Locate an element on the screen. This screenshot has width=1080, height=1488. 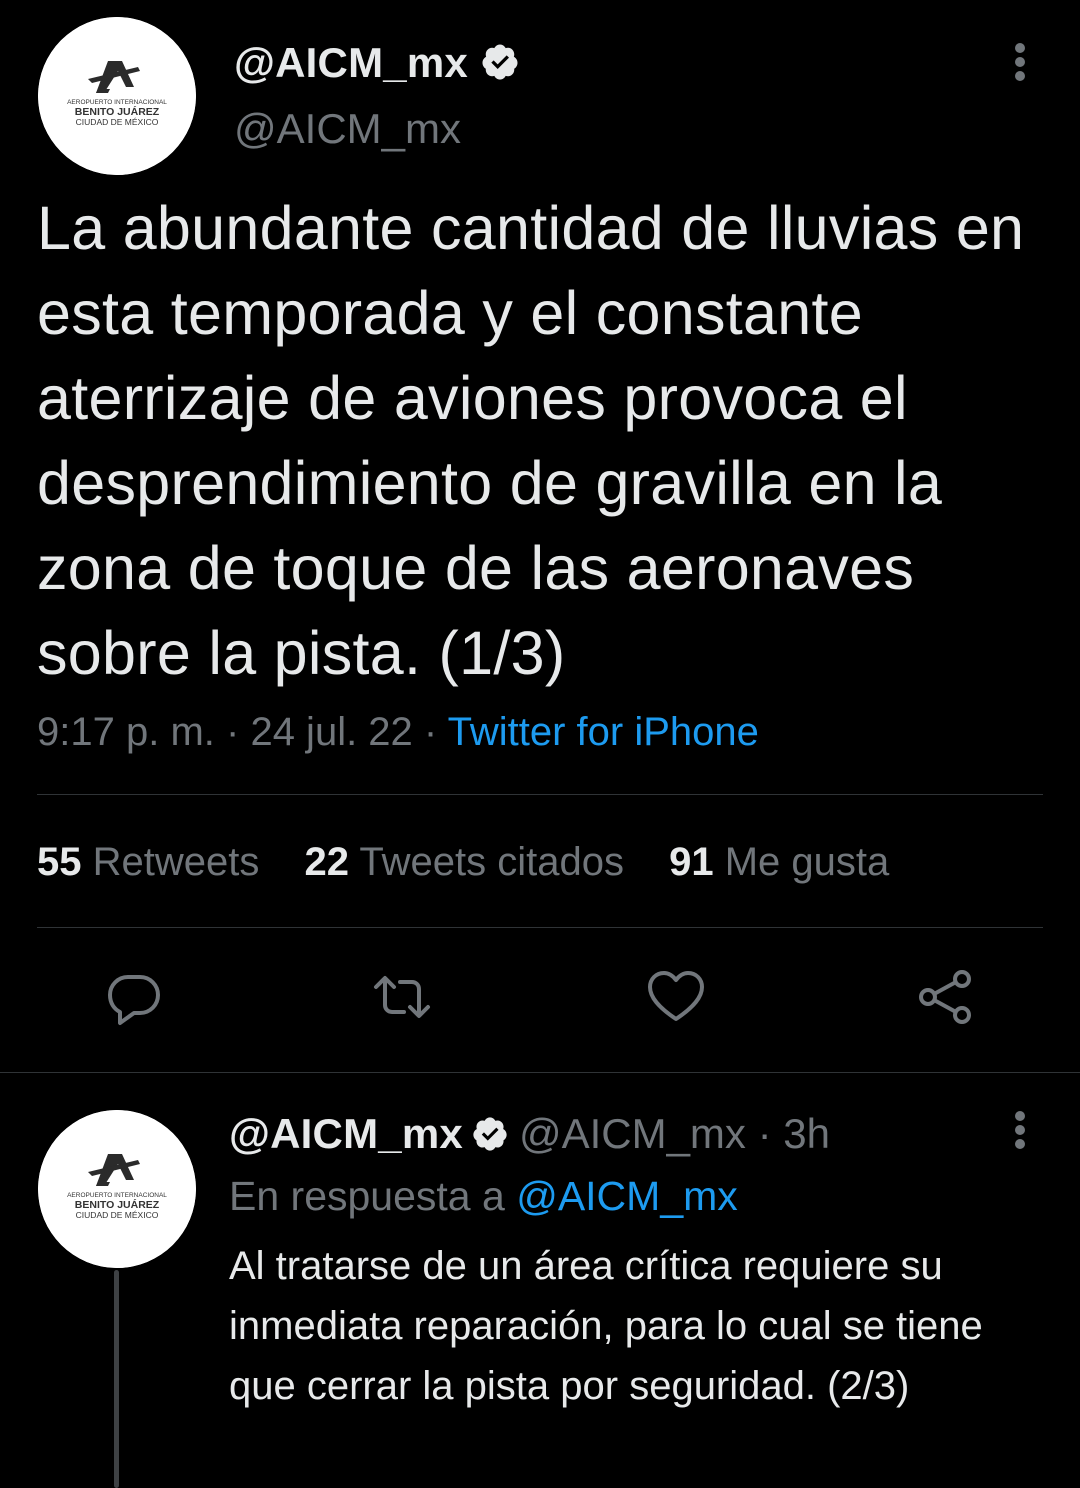
quotes-stat: 22 Tweets citados is located at coordinates (464, 862).